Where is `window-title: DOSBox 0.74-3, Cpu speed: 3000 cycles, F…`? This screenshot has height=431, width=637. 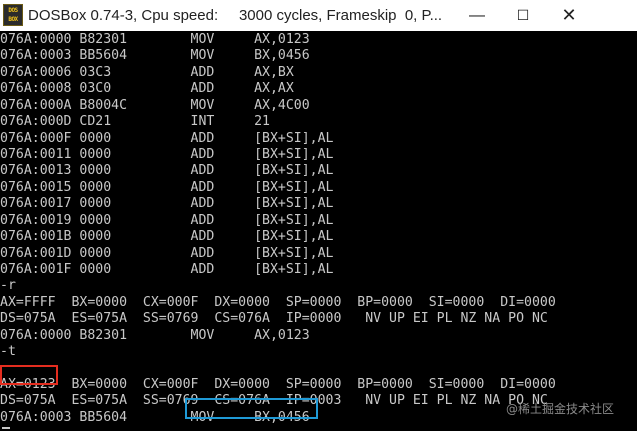 window-title: DOSBox 0.74-3, Cpu speed: 3000 cycles, F… is located at coordinates (235, 15).